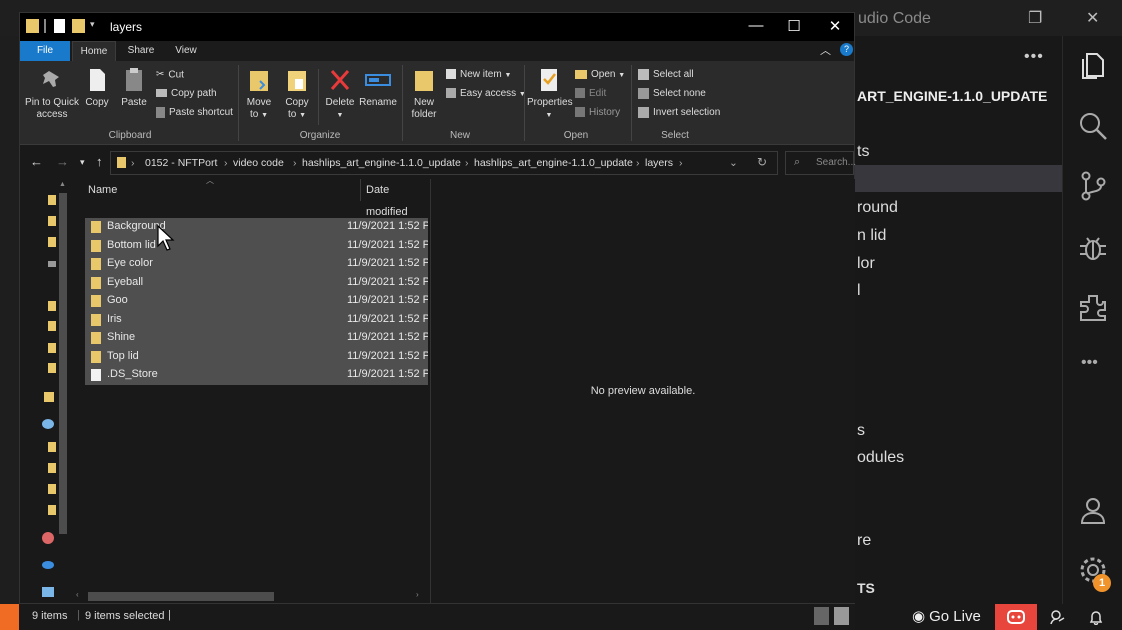 This screenshot has height=630, width=1122. What do you see at coordinates (958, 540) in the screenshot?
I see `vscode-tree-item: re` at bounding box center [958, 540].